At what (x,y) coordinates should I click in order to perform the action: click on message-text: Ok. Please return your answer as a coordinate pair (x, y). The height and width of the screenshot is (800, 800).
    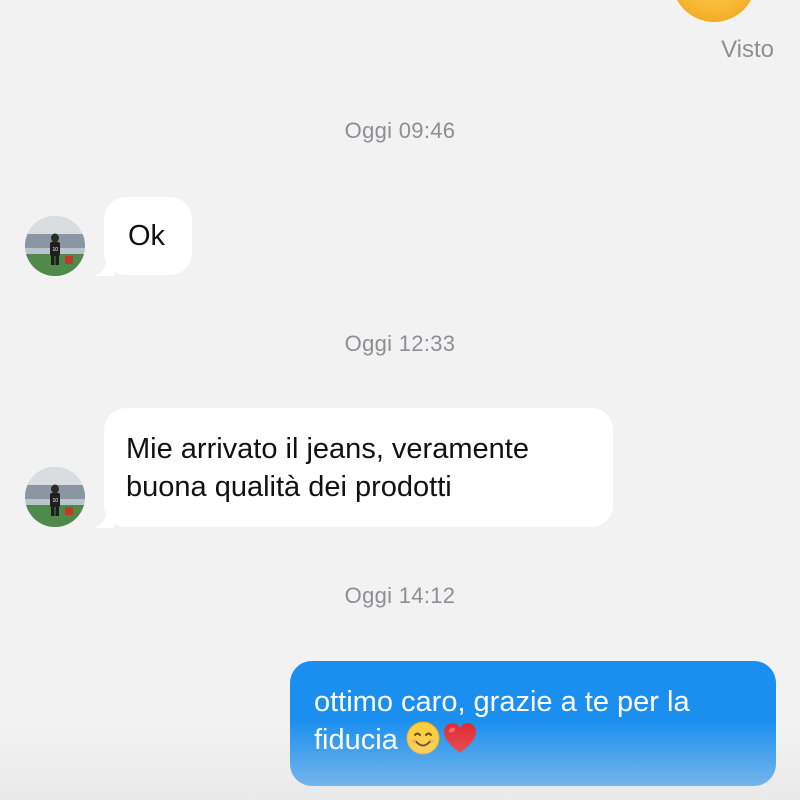
    Looking at the image, I should click on (147, 236).